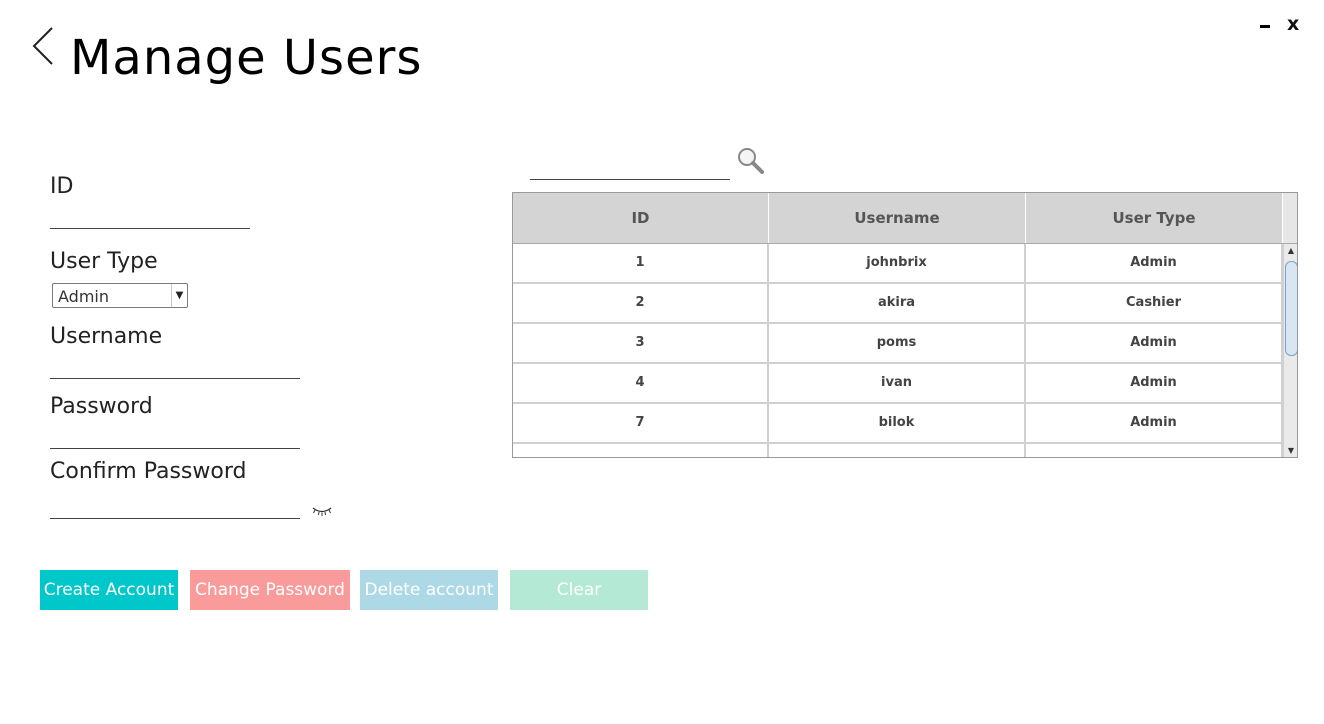 The image size is (1324, 724). I want to click on table-row: 1 johnbrix Admin, so click(898, 264).